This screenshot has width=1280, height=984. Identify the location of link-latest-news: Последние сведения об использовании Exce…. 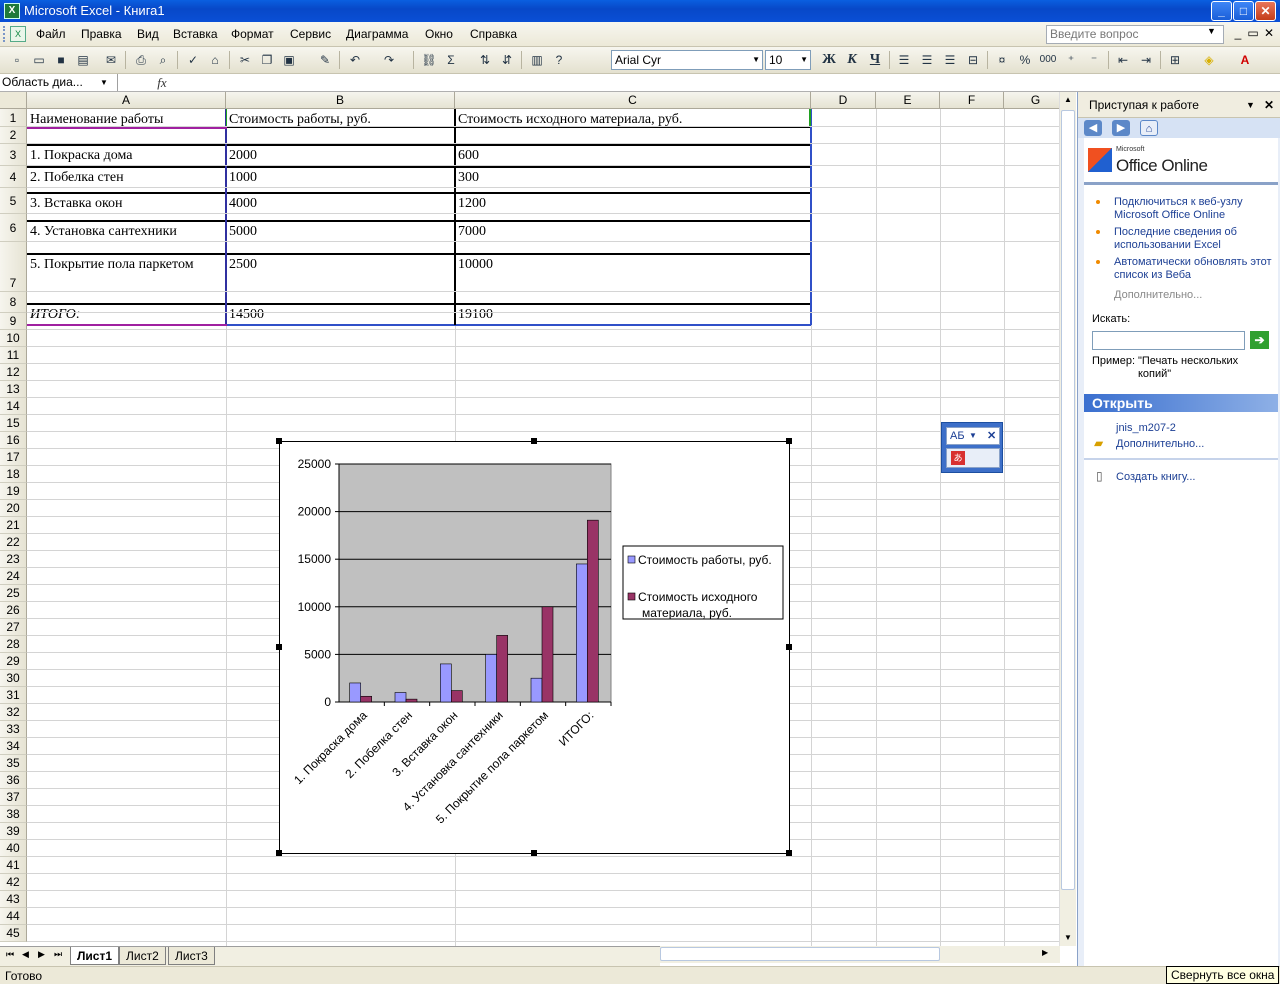
(1194, 239).